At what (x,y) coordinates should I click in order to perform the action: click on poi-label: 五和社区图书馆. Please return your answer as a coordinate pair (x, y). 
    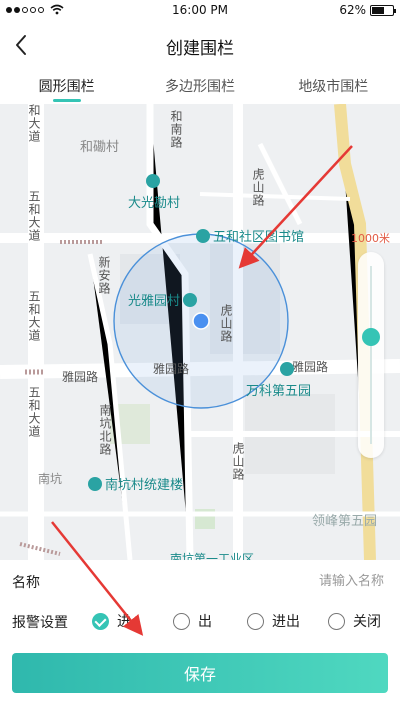
    Looking at the image, I should click on (259, 237).